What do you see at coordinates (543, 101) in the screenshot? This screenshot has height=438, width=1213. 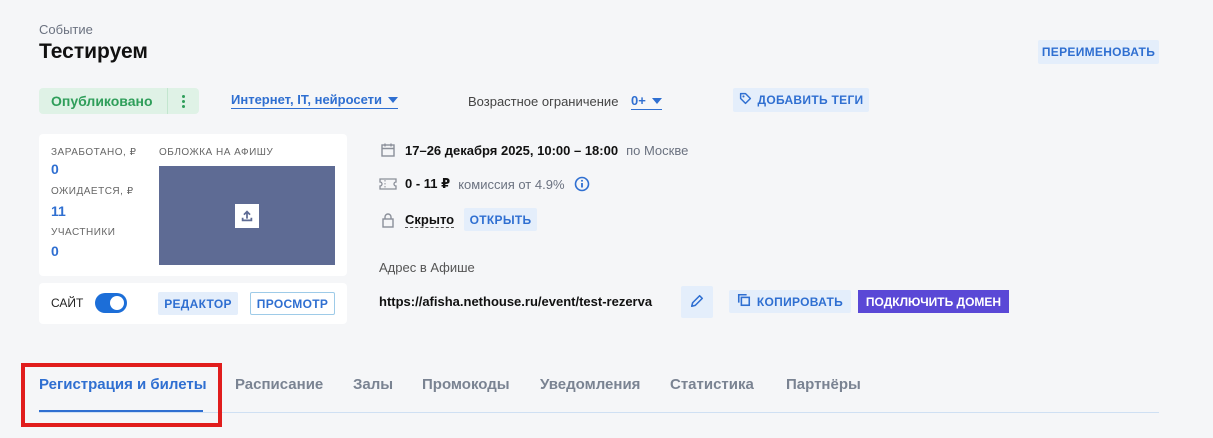 I see `age-limit-label: Возрастное ограничение` at bounding box center [543, 101].